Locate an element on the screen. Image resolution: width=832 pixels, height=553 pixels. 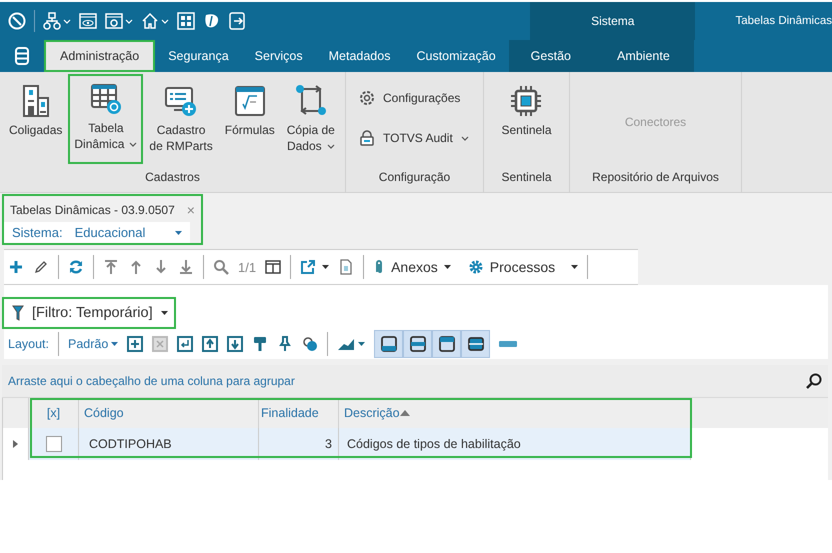
grid-icon is located at coordinates (186, 21).